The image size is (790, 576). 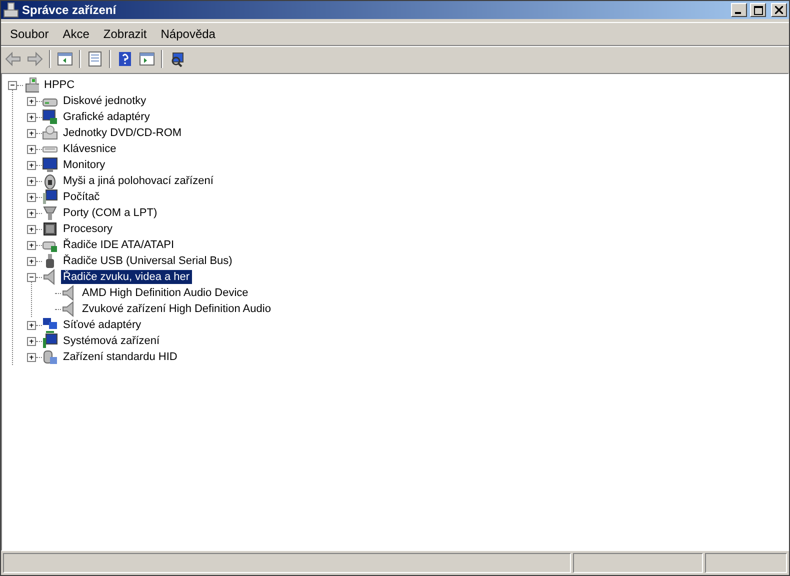 What do you see at coordinates (111, 341) in the screenshot?
I see `tree-item: Systémová zařízení` at bounding box center [111, 341].